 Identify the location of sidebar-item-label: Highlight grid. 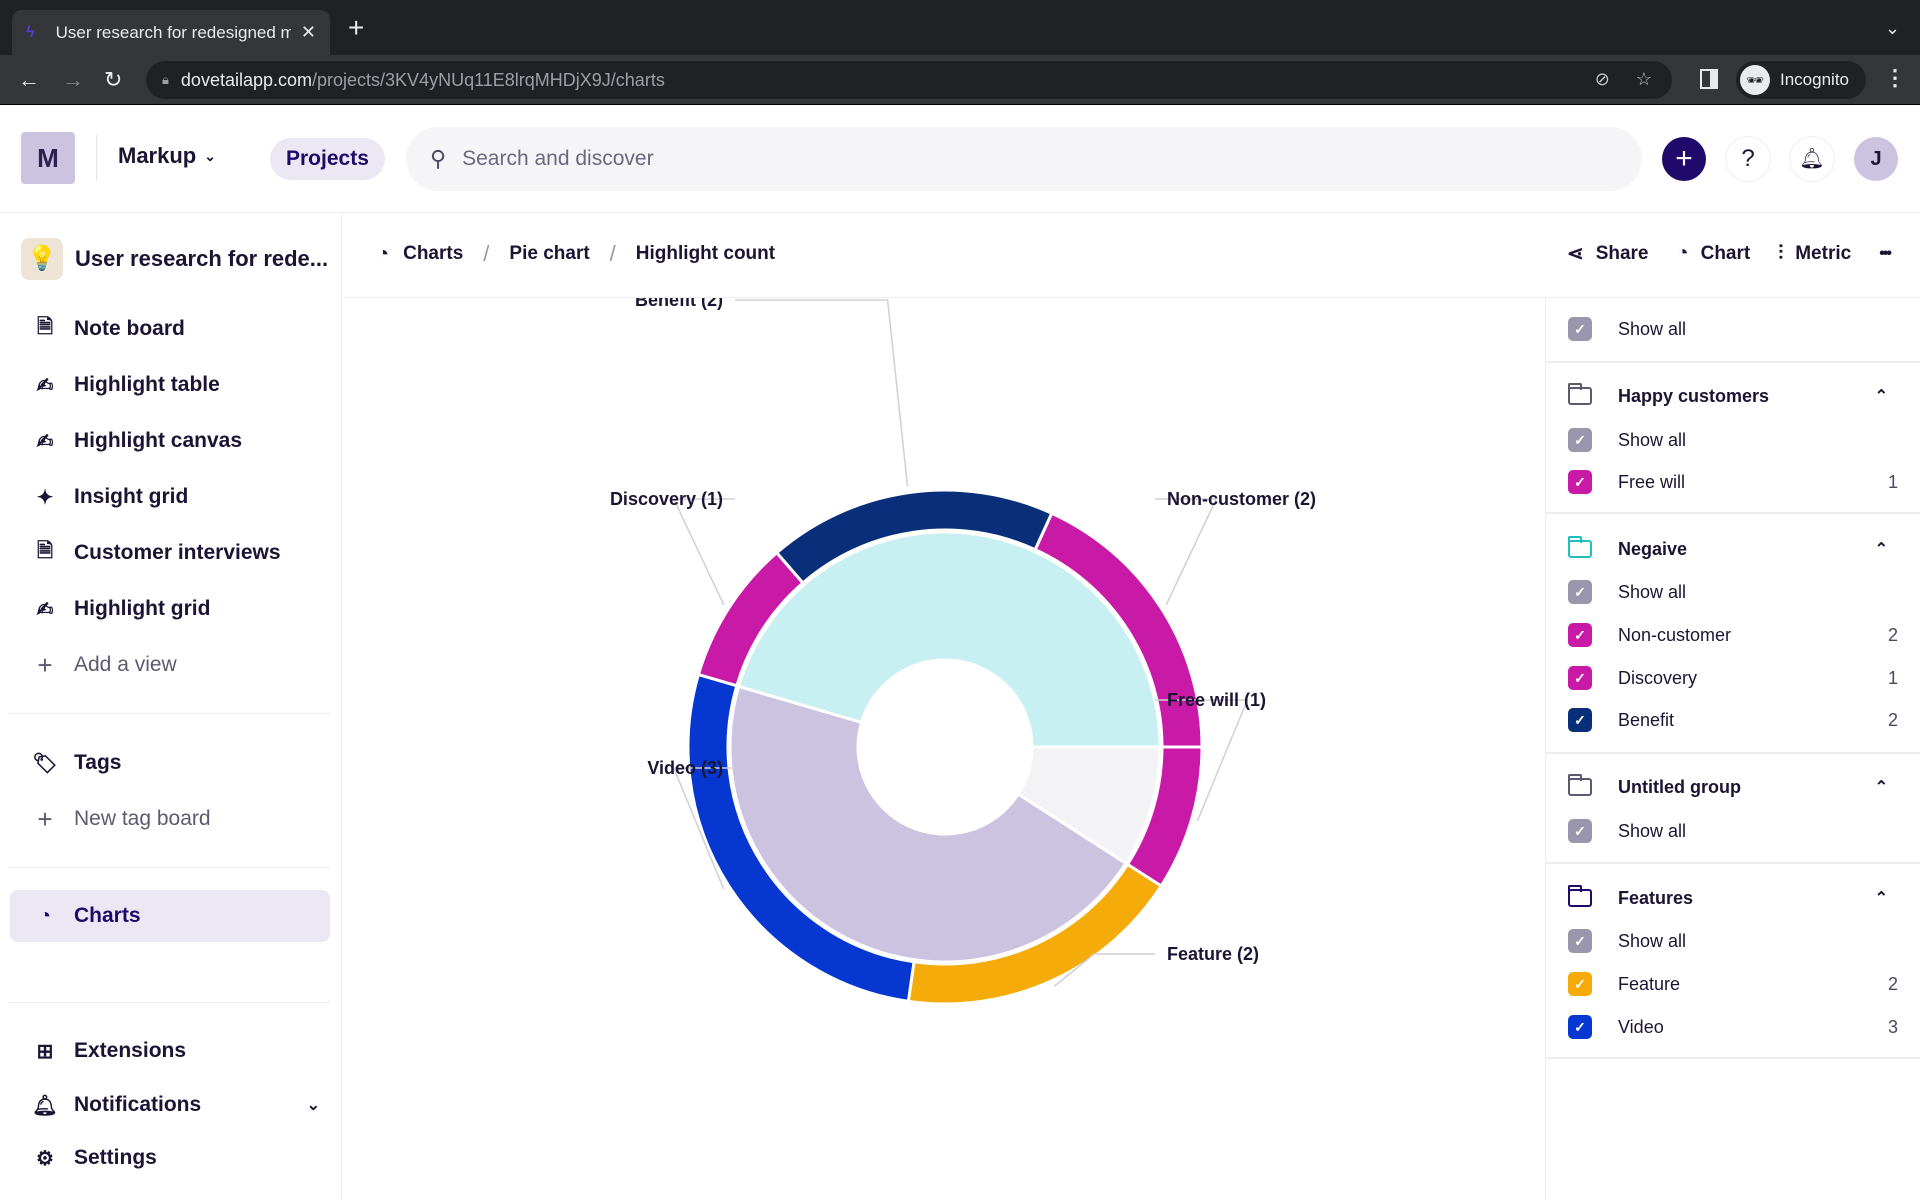
(142, 608).